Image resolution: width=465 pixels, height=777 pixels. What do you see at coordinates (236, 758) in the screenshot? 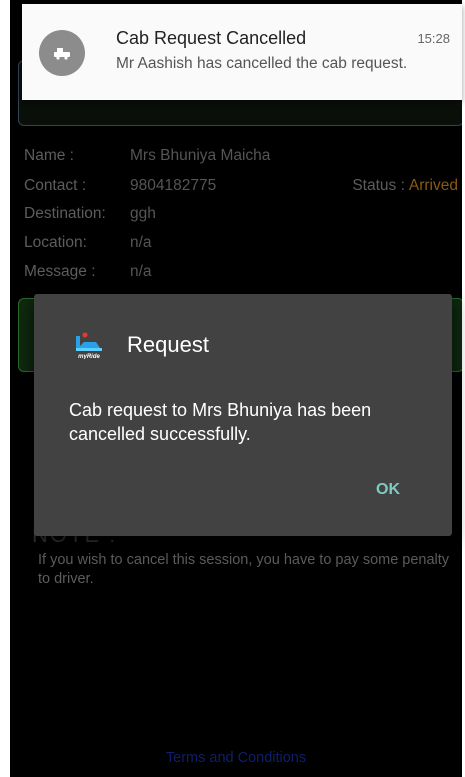
I see `terms-link: Terms and Conditions` at bounding box center [236, 758].